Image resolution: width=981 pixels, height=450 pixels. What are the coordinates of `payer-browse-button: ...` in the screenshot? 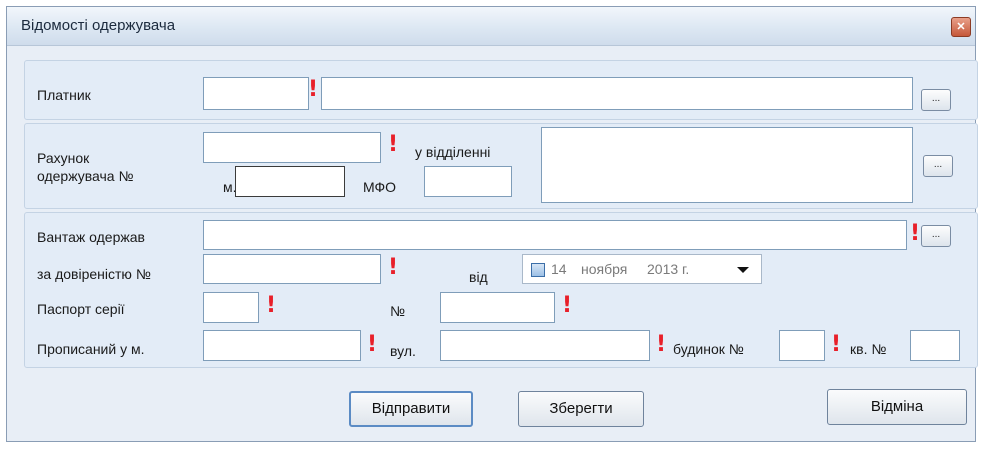 It's located at (936, 100).